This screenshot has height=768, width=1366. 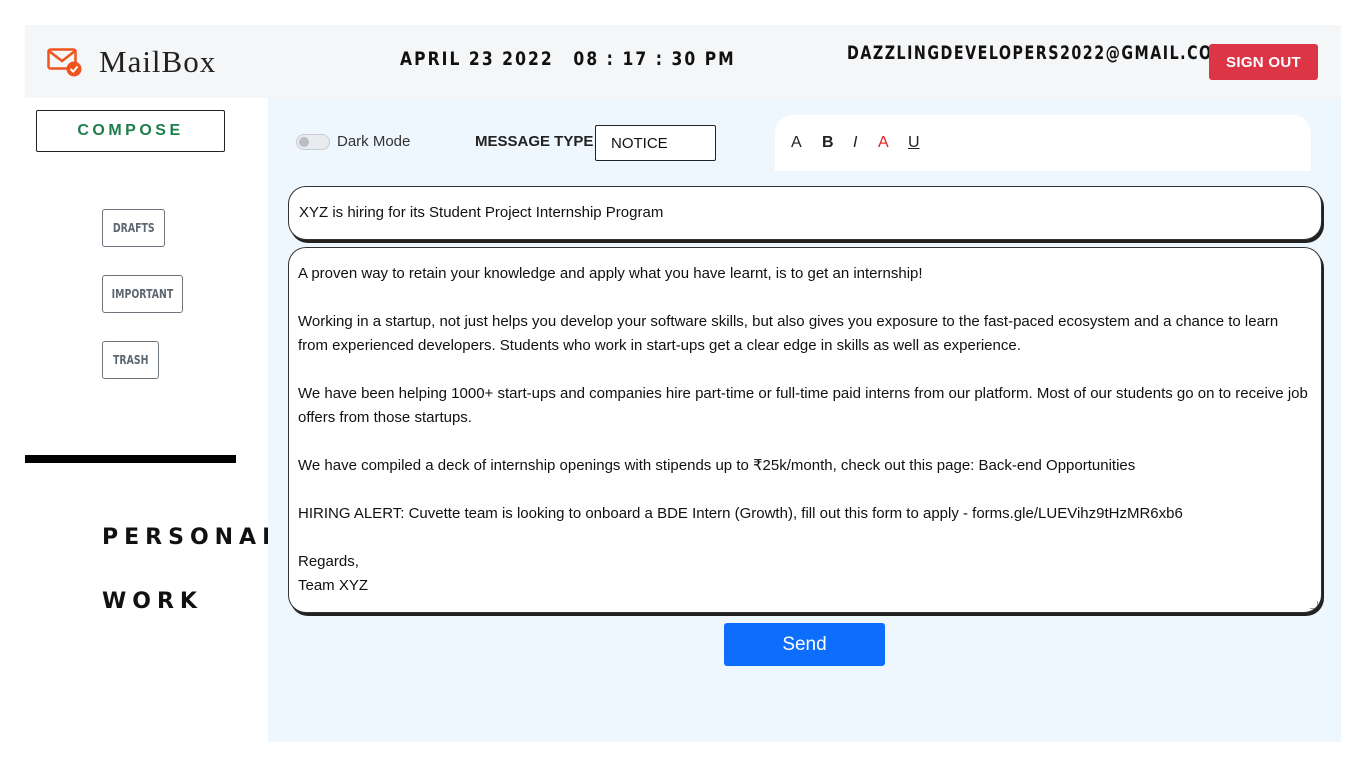 What do you see at coordinates (568, 59) in the screenshot?
I see `current-datetime: APRIL 23 2022 08 : 17 : 30 PM` at bounding box center [568, 59].